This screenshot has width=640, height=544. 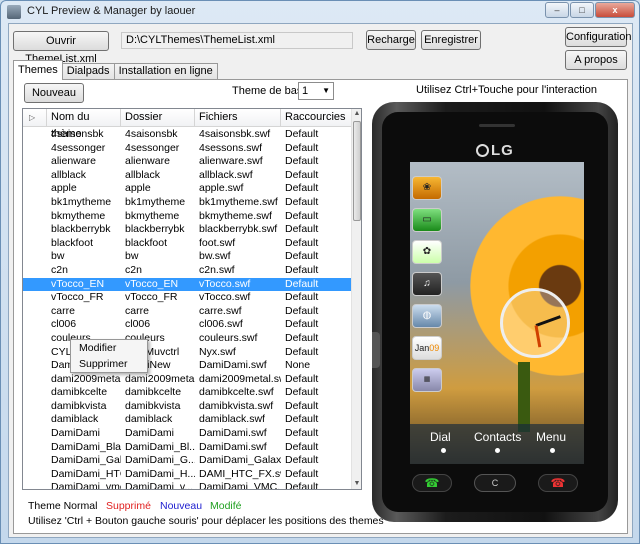 I want to click on globe-icon: ◍, so click(x=427, y=316).